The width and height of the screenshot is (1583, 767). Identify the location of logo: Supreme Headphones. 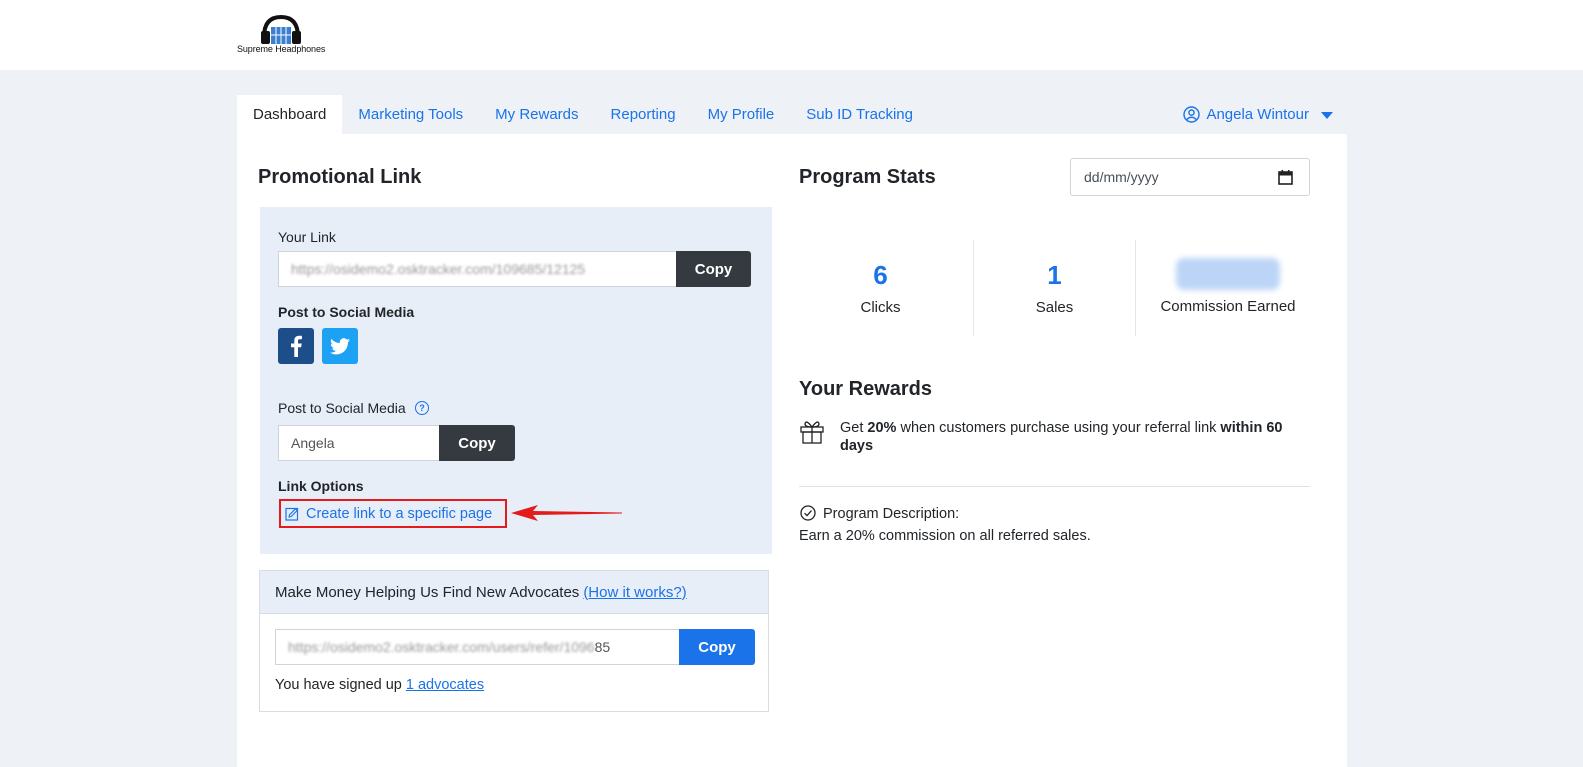
(283, 36).